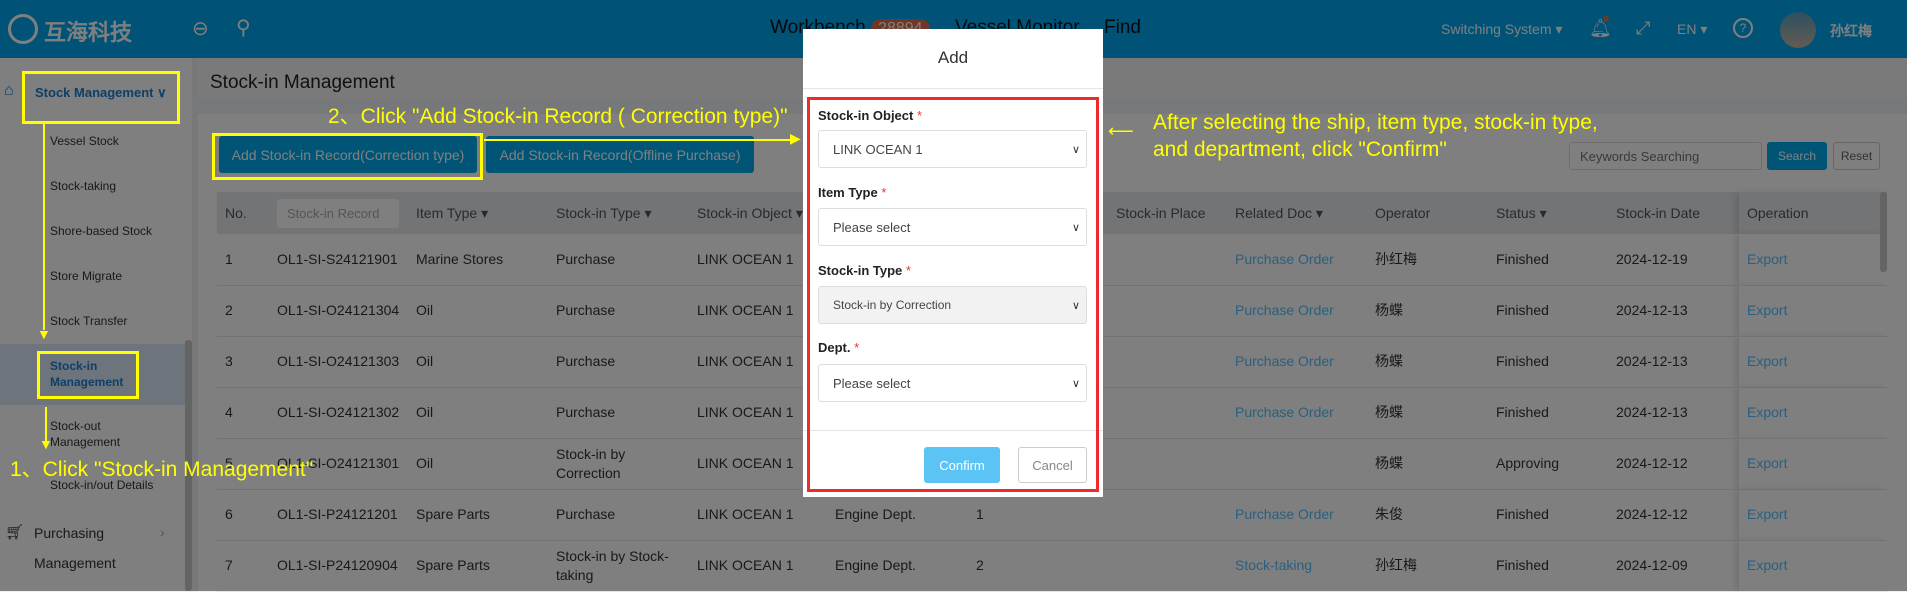  What do you see at coordinates (953, 294) in the screenshot?
I see `highlight-box` at bounding box center [953, 294].